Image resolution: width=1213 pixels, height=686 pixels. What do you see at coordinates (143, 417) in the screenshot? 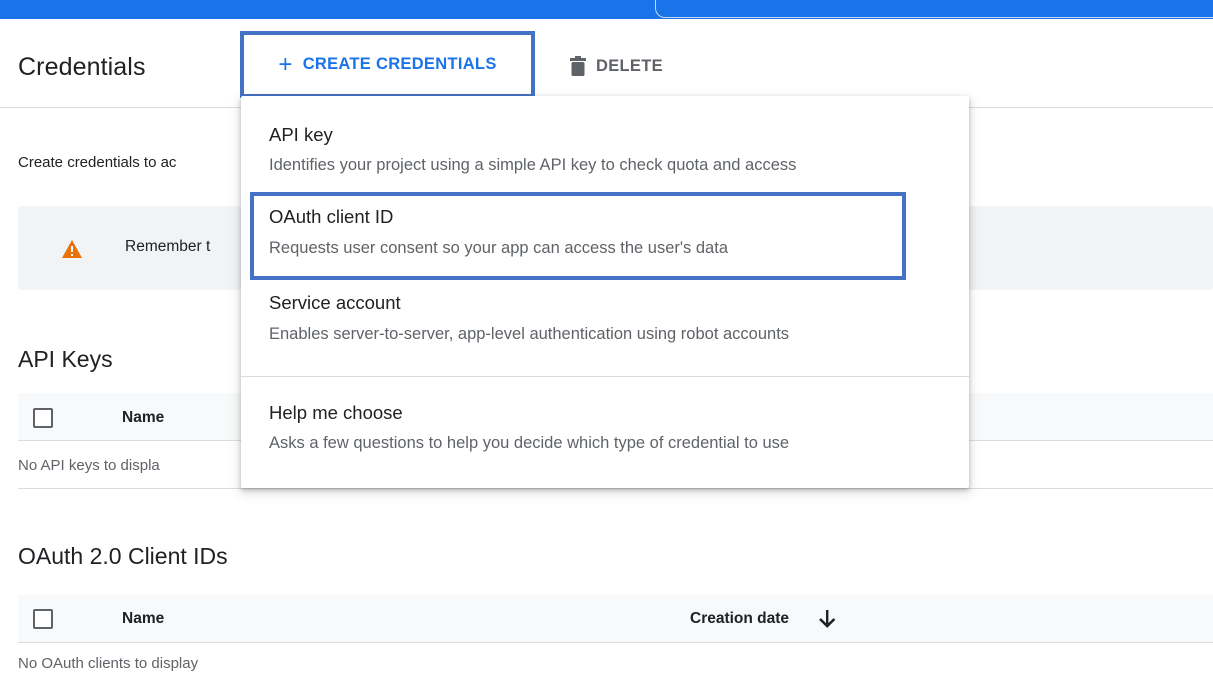
I see `api-keys-column-name: Name` at bounding box center [143, 417].